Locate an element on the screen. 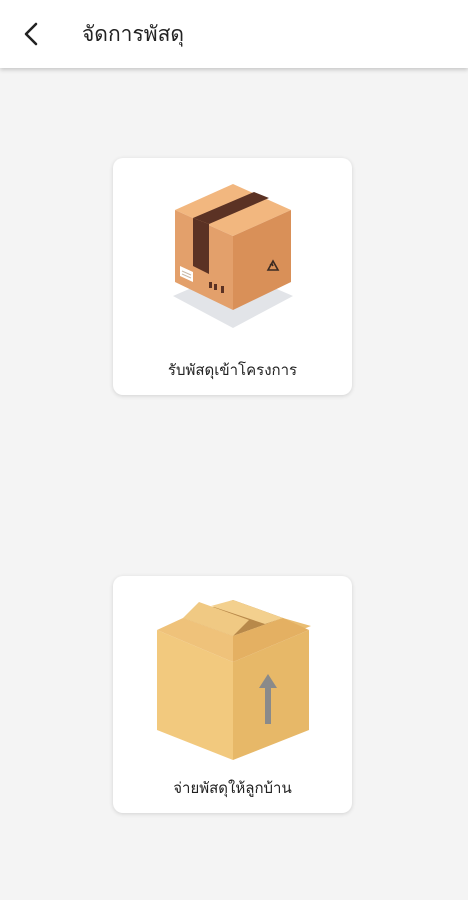  receive-parcel-label: รับพัสดุเข้าโครงการ is located at coordinates (232, 370).